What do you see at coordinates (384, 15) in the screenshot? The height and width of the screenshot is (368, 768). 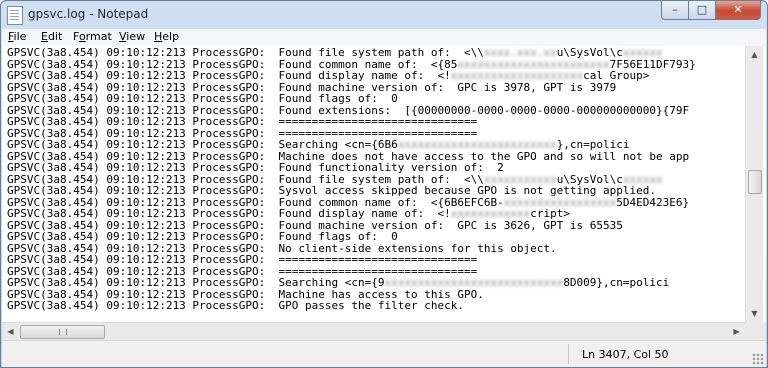 I see `title-bar: gpsvc.log - Notepad – □ ✕` at bounding box center [384, 15].